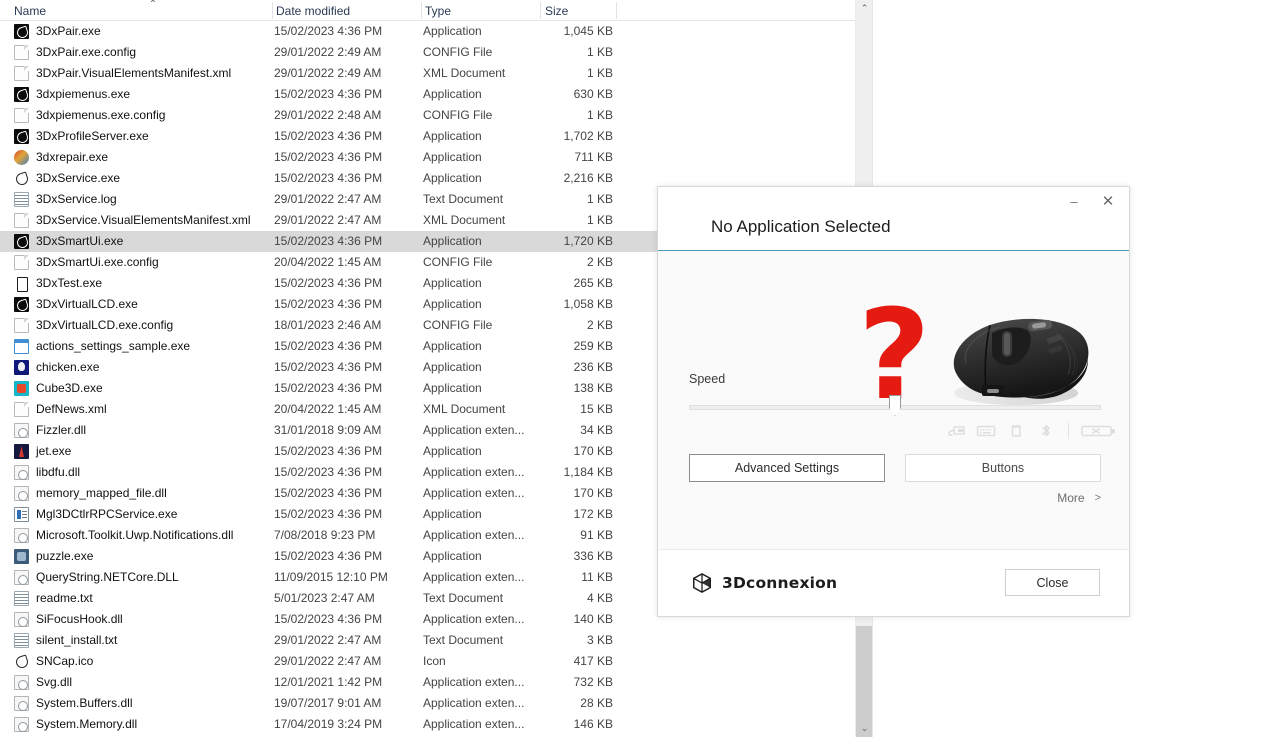 The height and width of the screenshot is (737, 1273). I want to click on dialog-titlebar: – ✕, so click(893, 202).